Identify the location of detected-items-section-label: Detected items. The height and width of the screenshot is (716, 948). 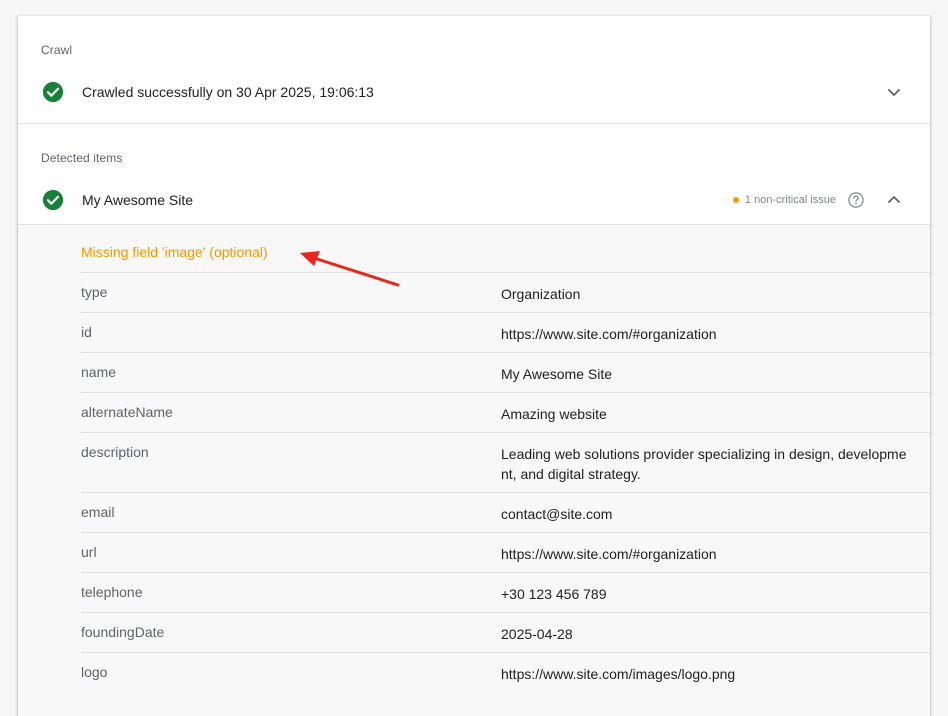
(82, 158).